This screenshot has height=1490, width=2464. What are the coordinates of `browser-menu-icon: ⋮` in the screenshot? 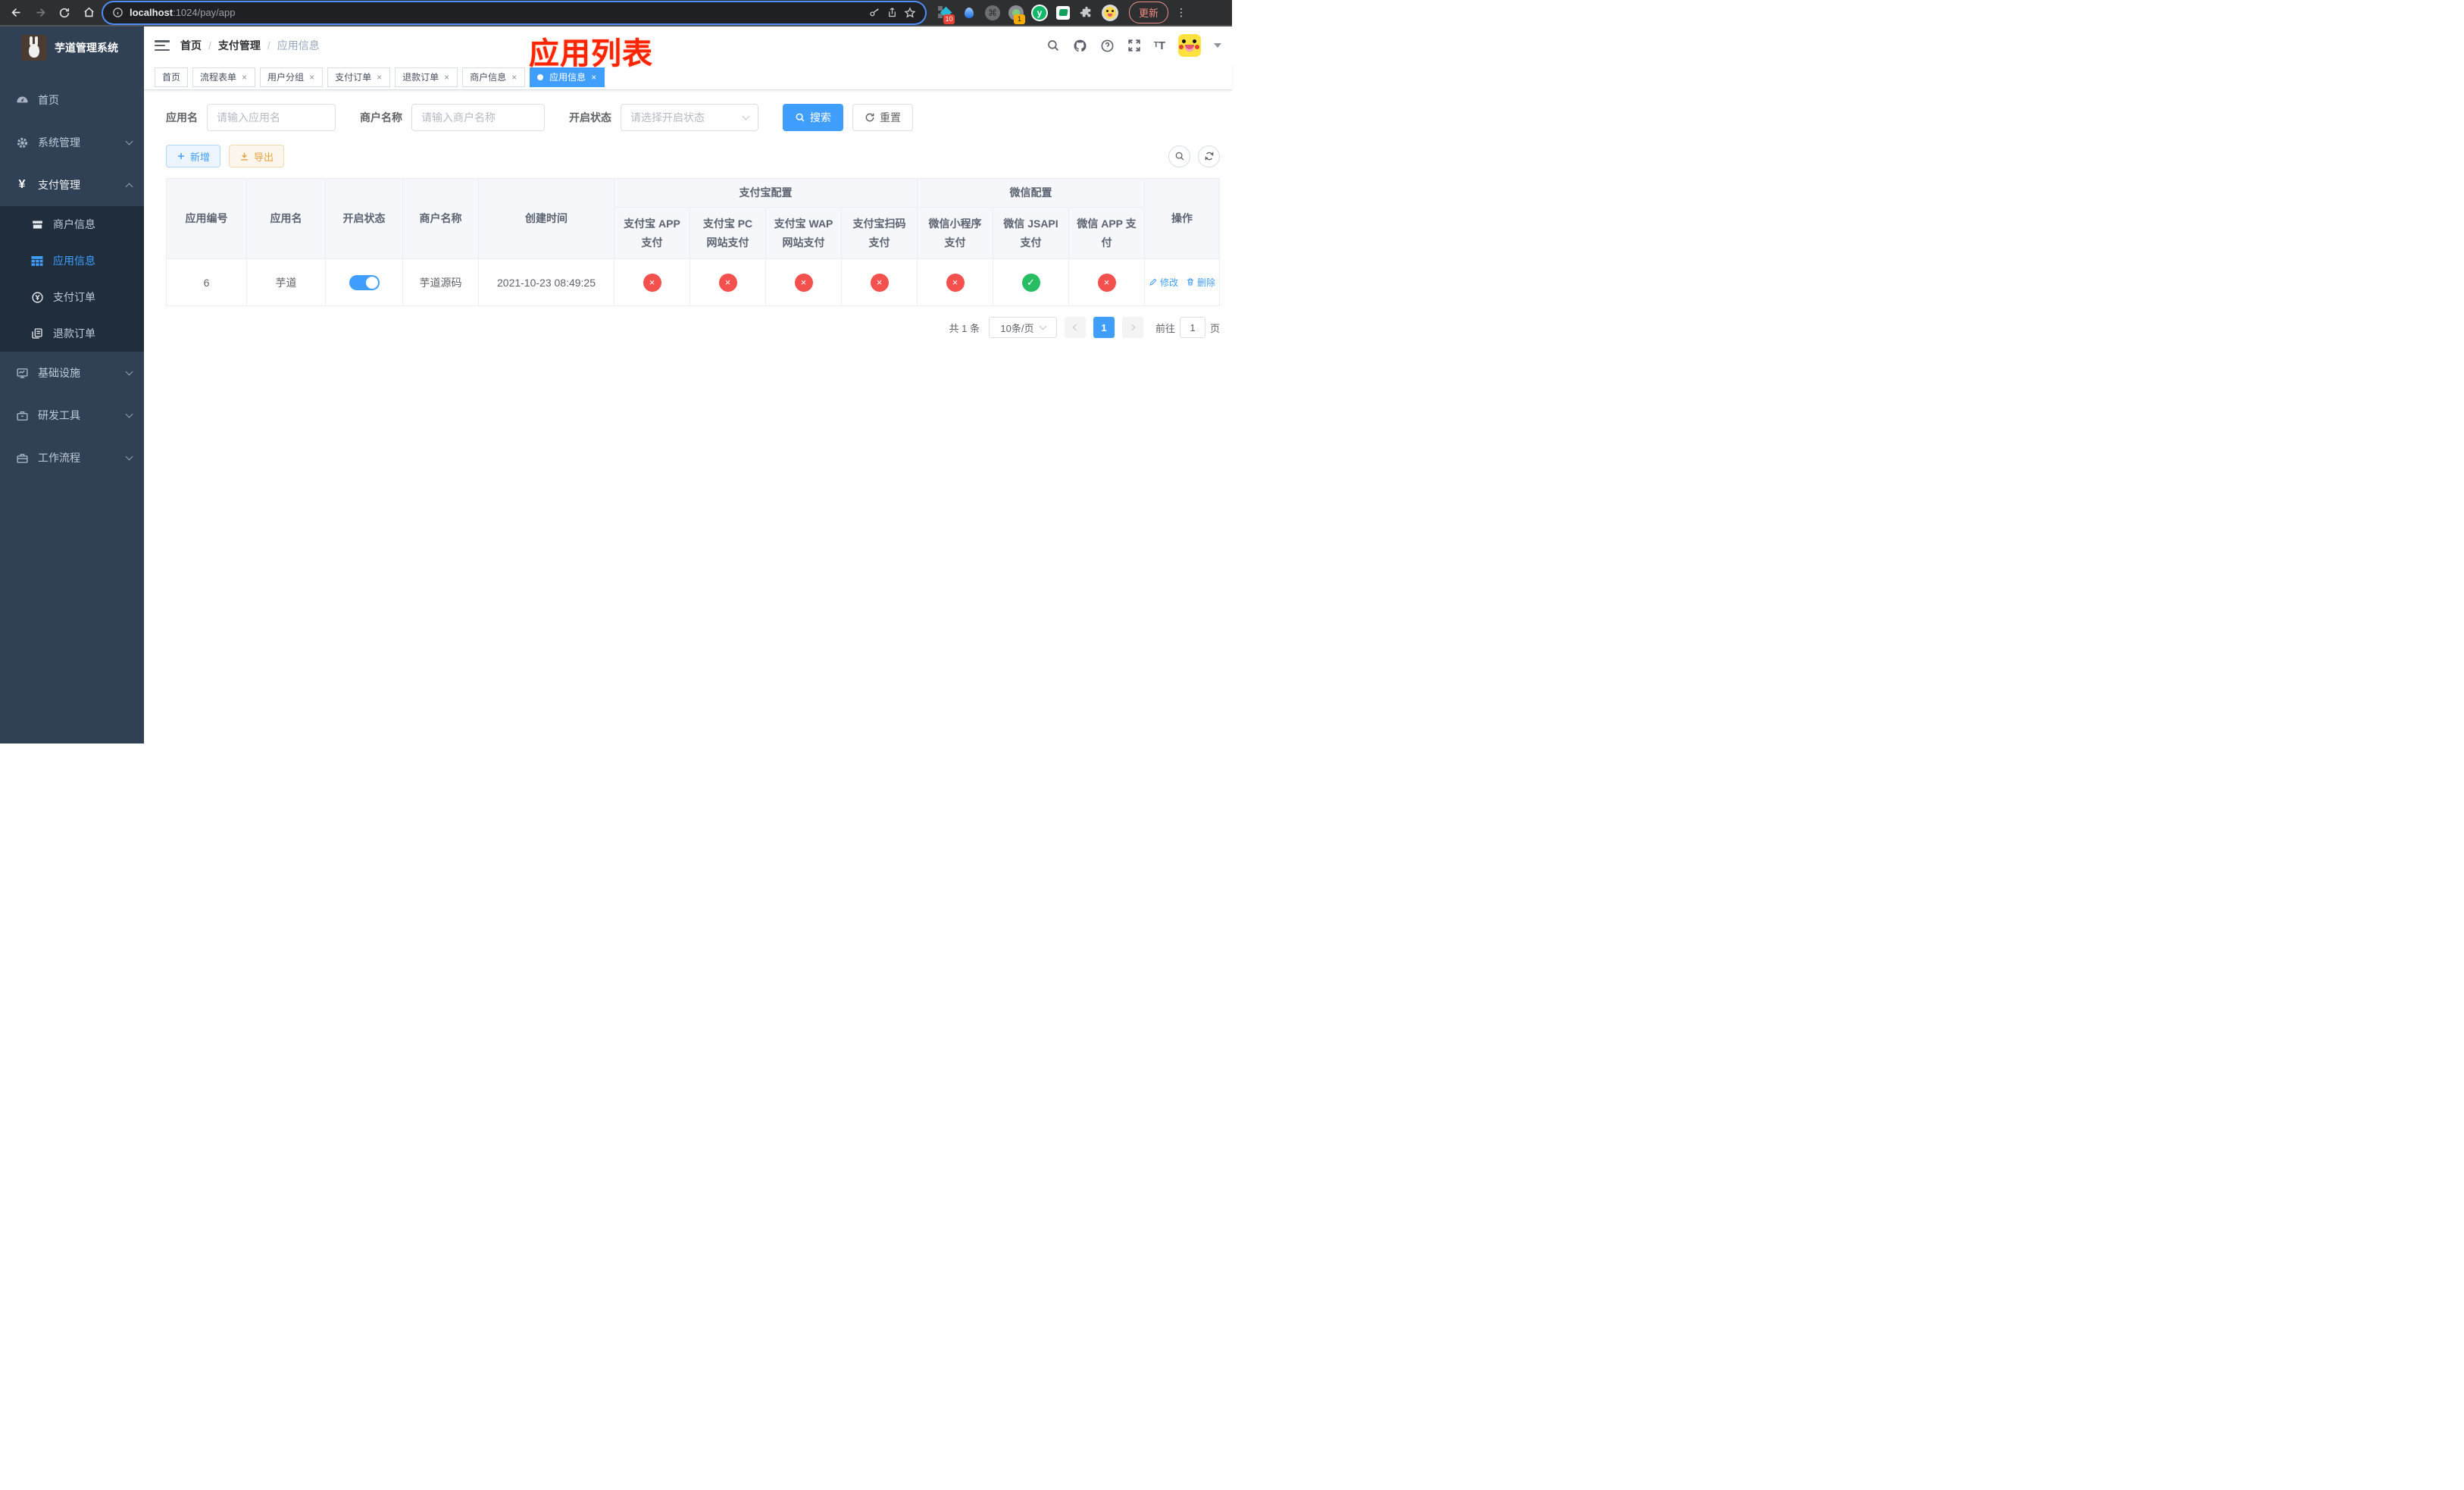 It's located at (1181, 13).